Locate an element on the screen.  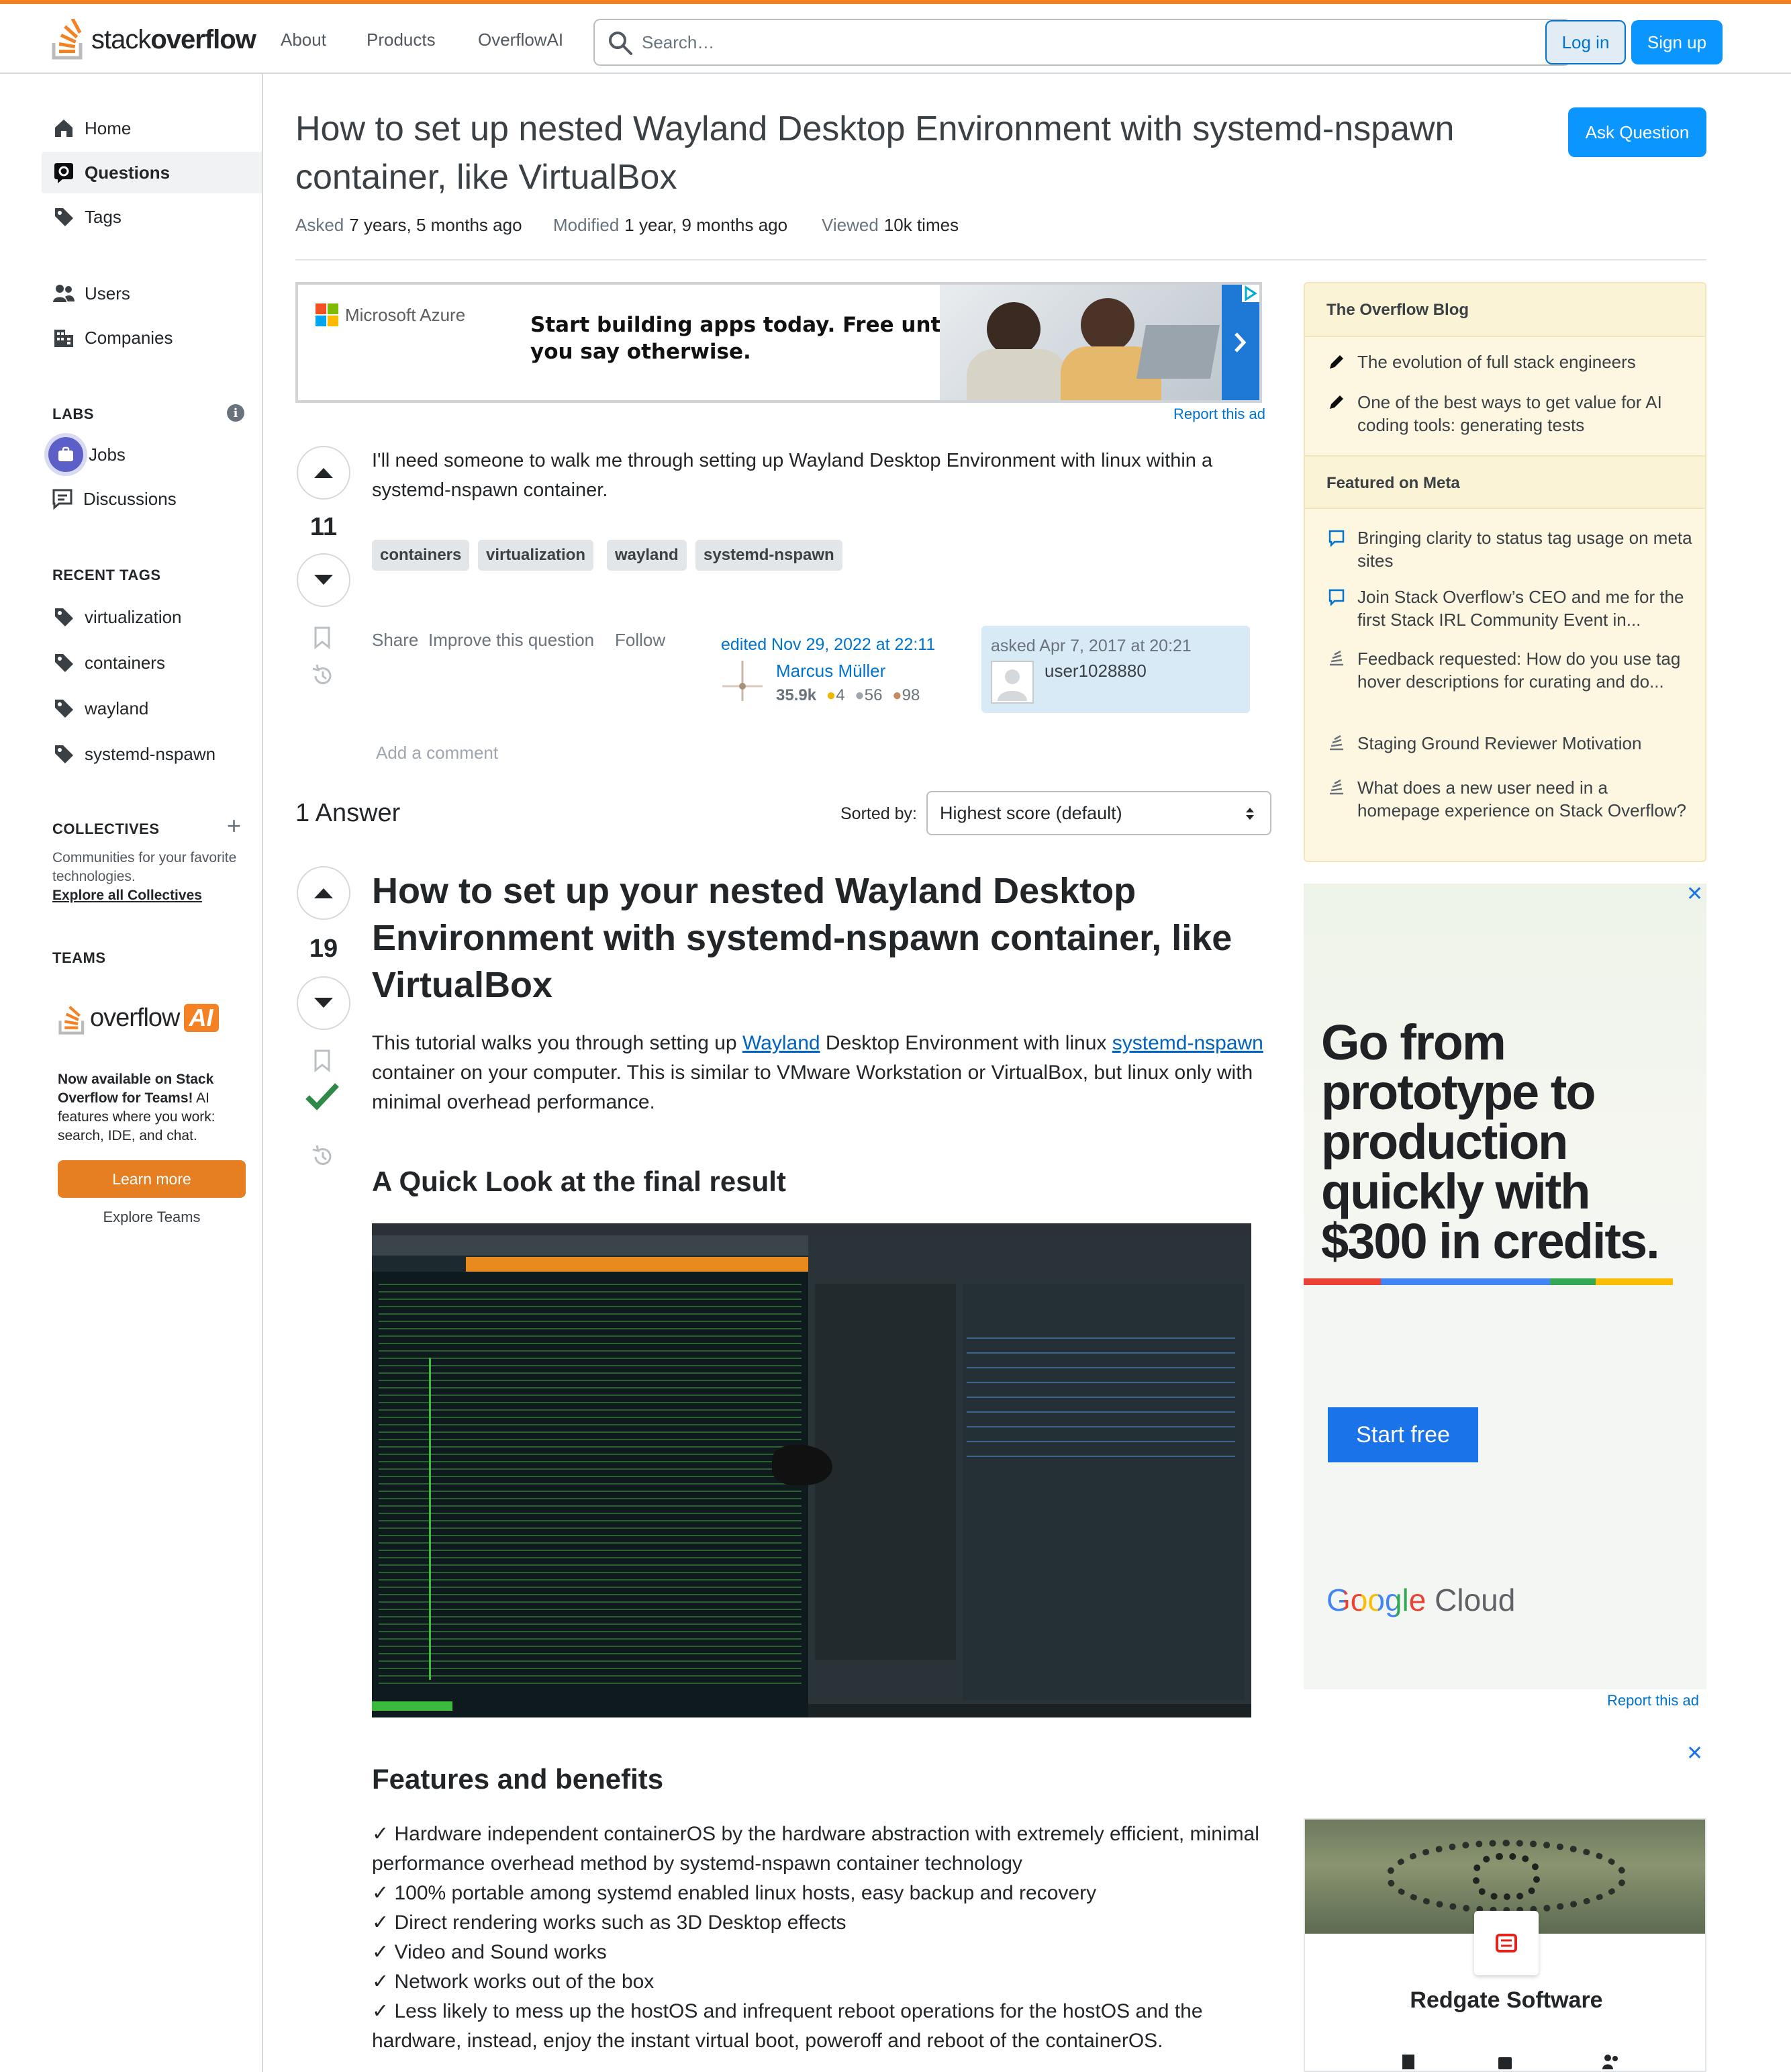
signup-button: Sign up is located at coordinates (1677, 42).